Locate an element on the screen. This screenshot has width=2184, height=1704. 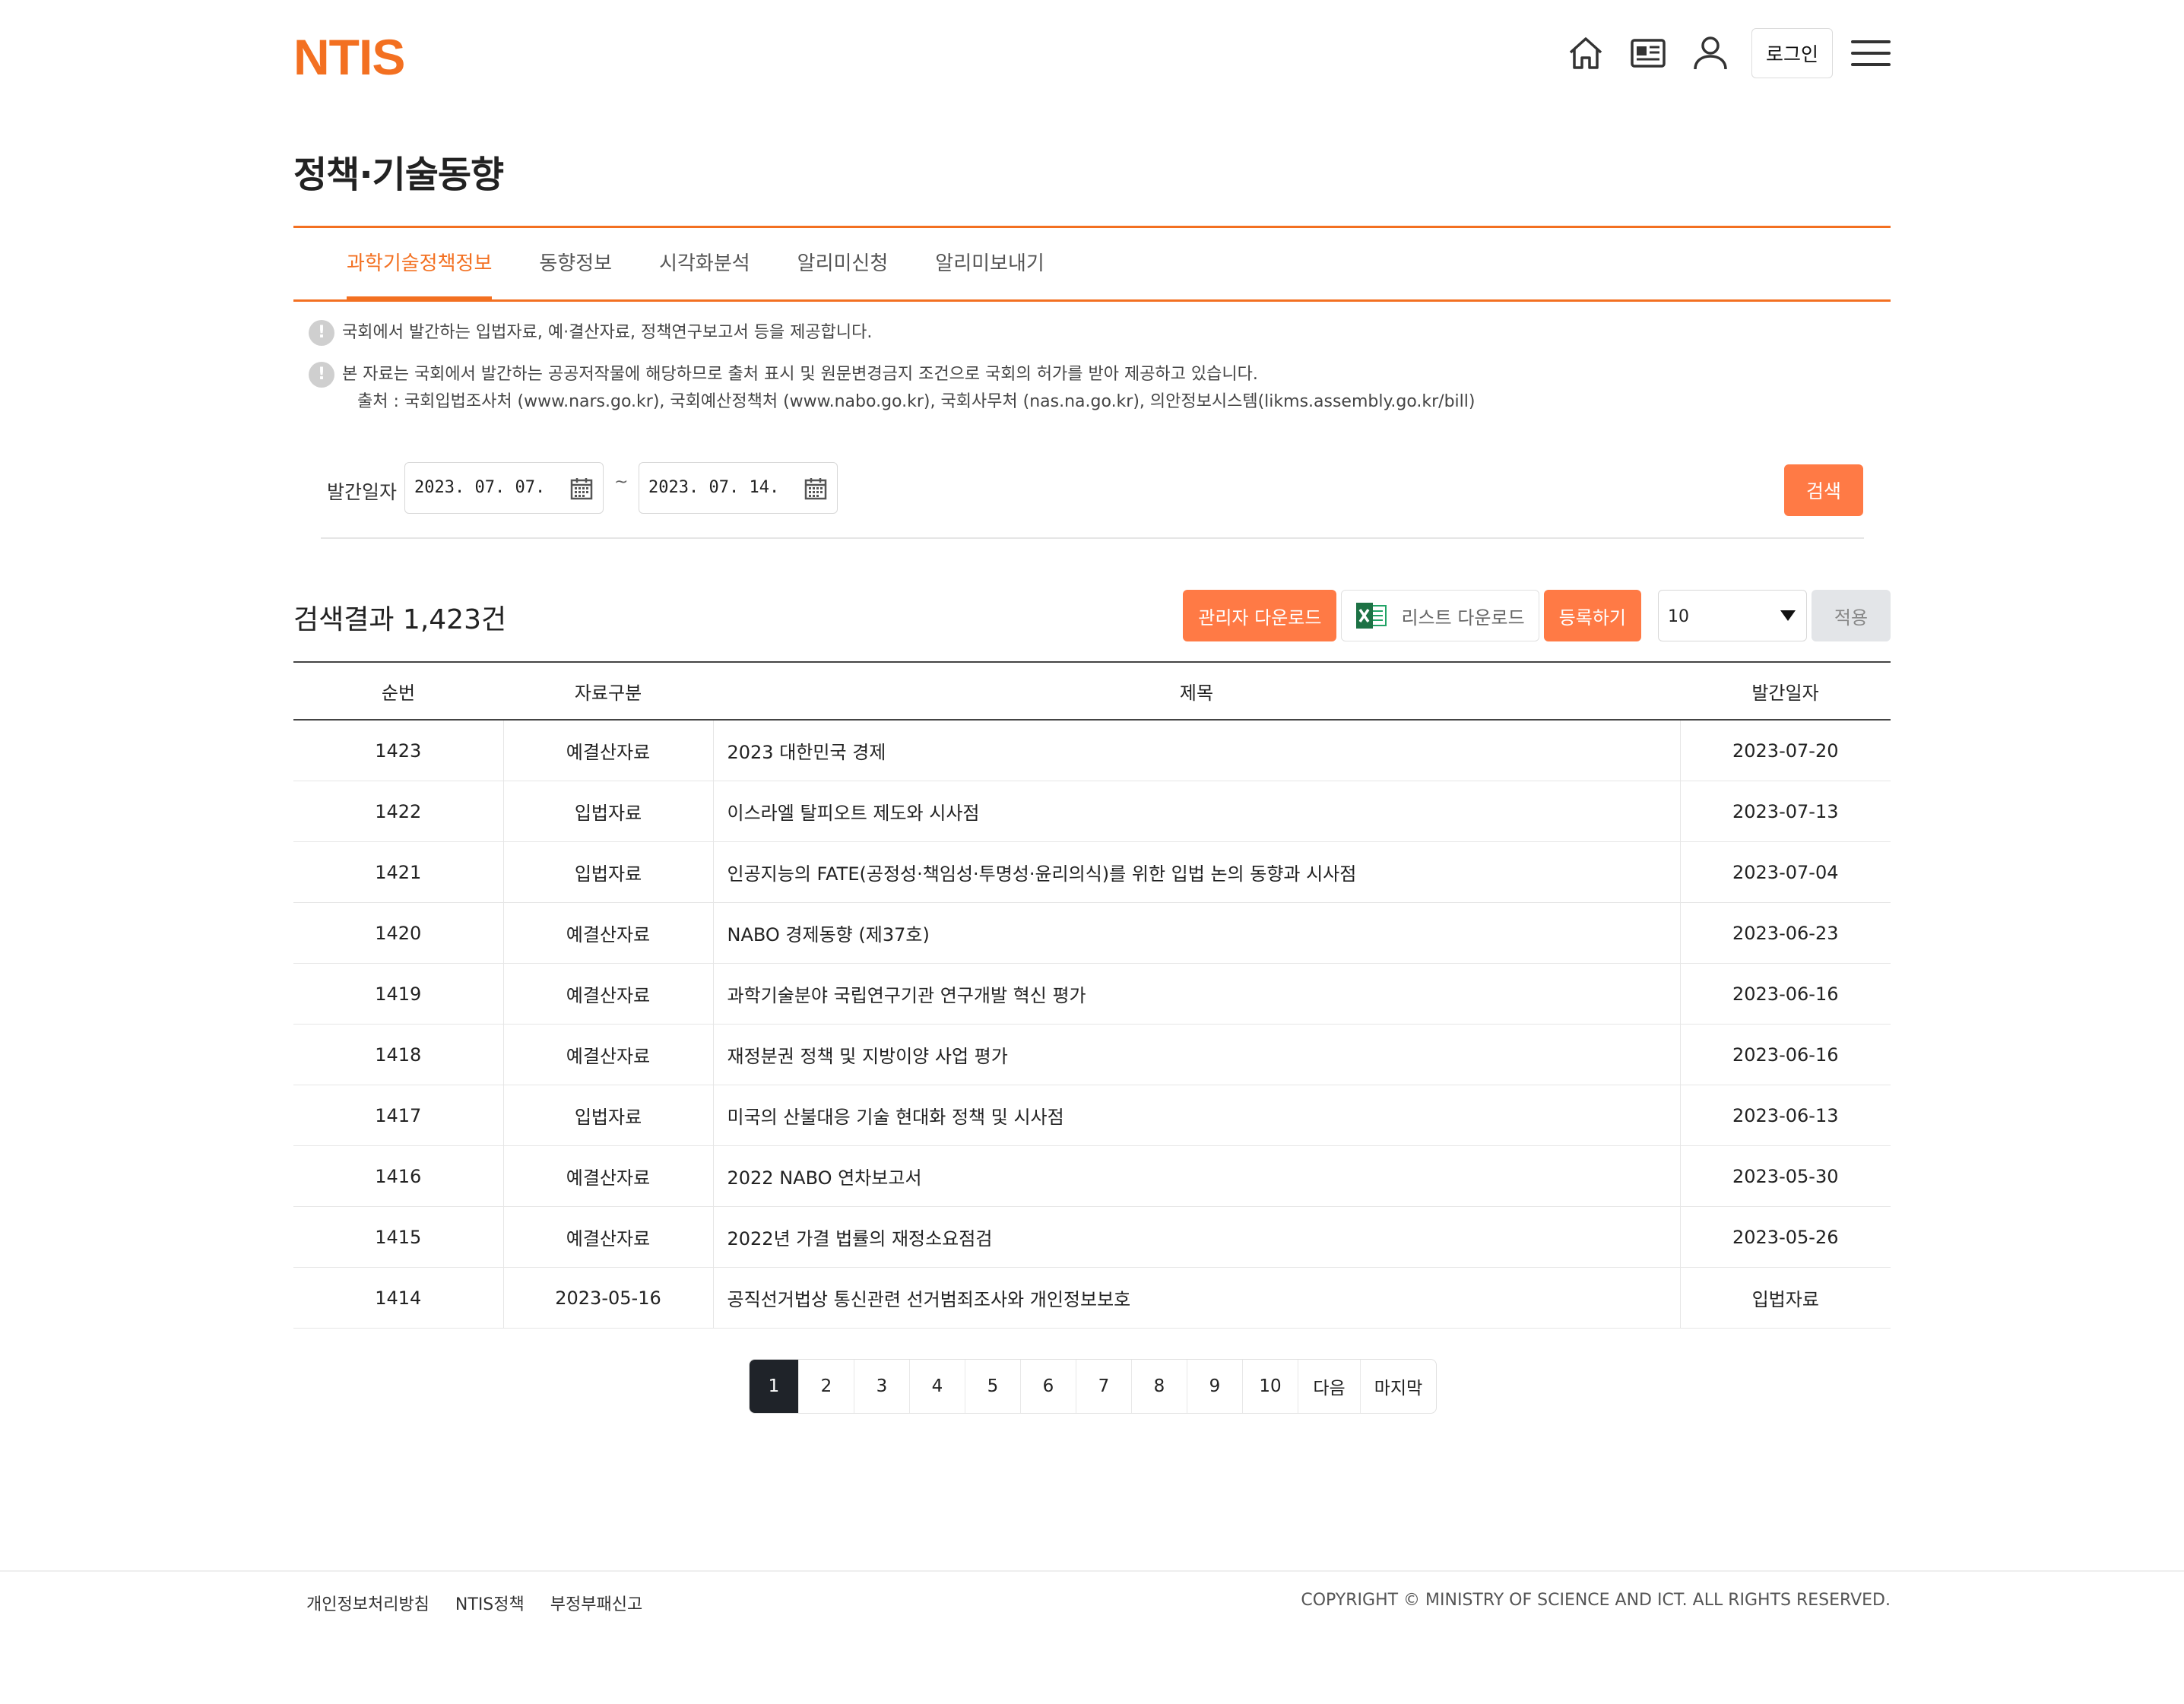
dropdown-arrow-icon is located at coordinates (1788, 615).